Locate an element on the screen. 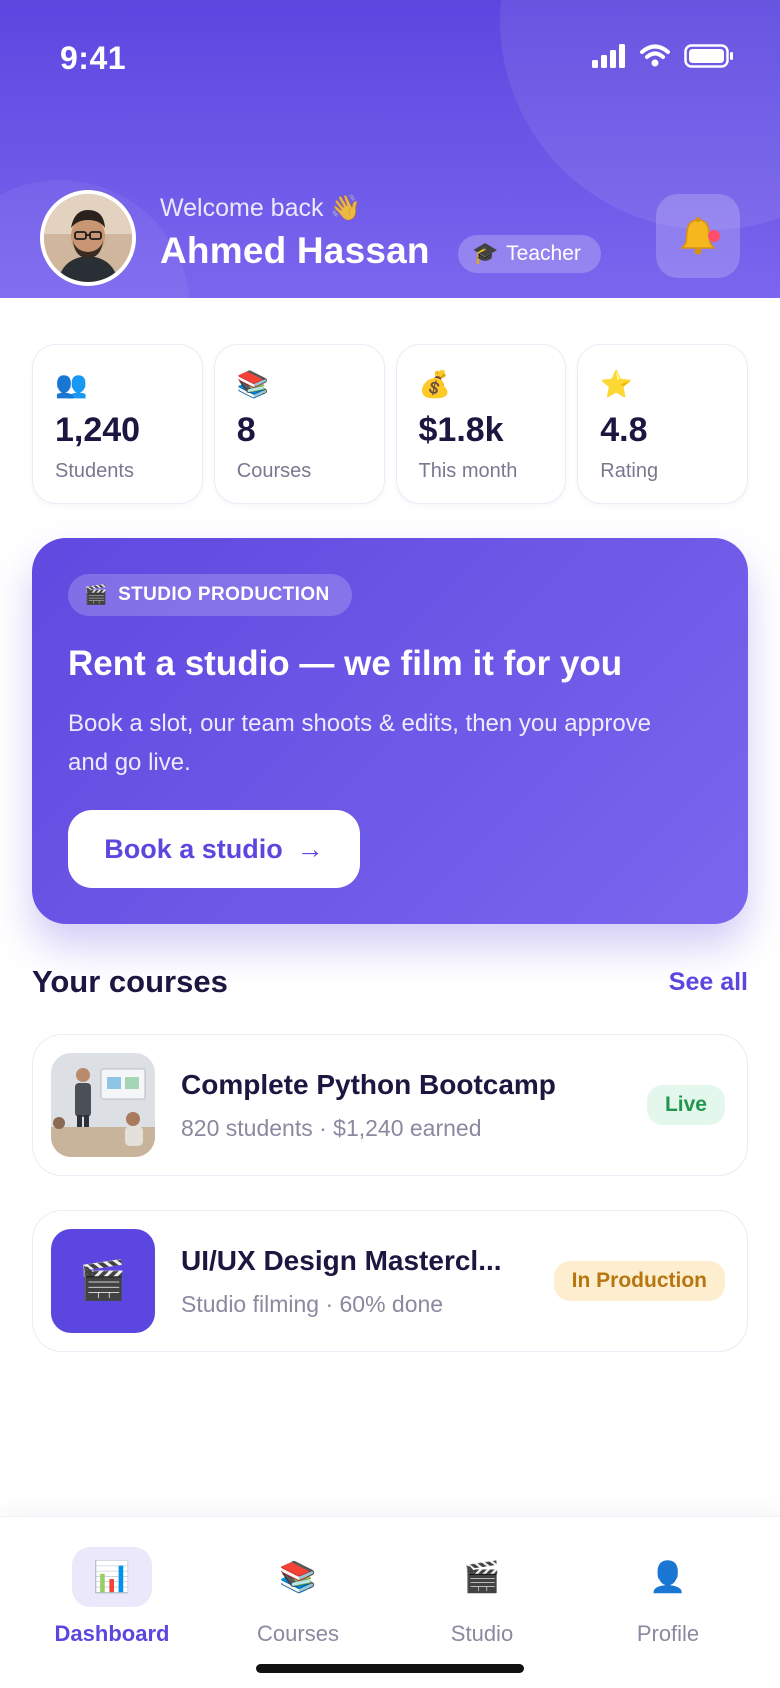 Image resolution: width=780 pixels, height=1688 pixels. user-name: Ahmed Hassan is located at coordinates (295, 250).